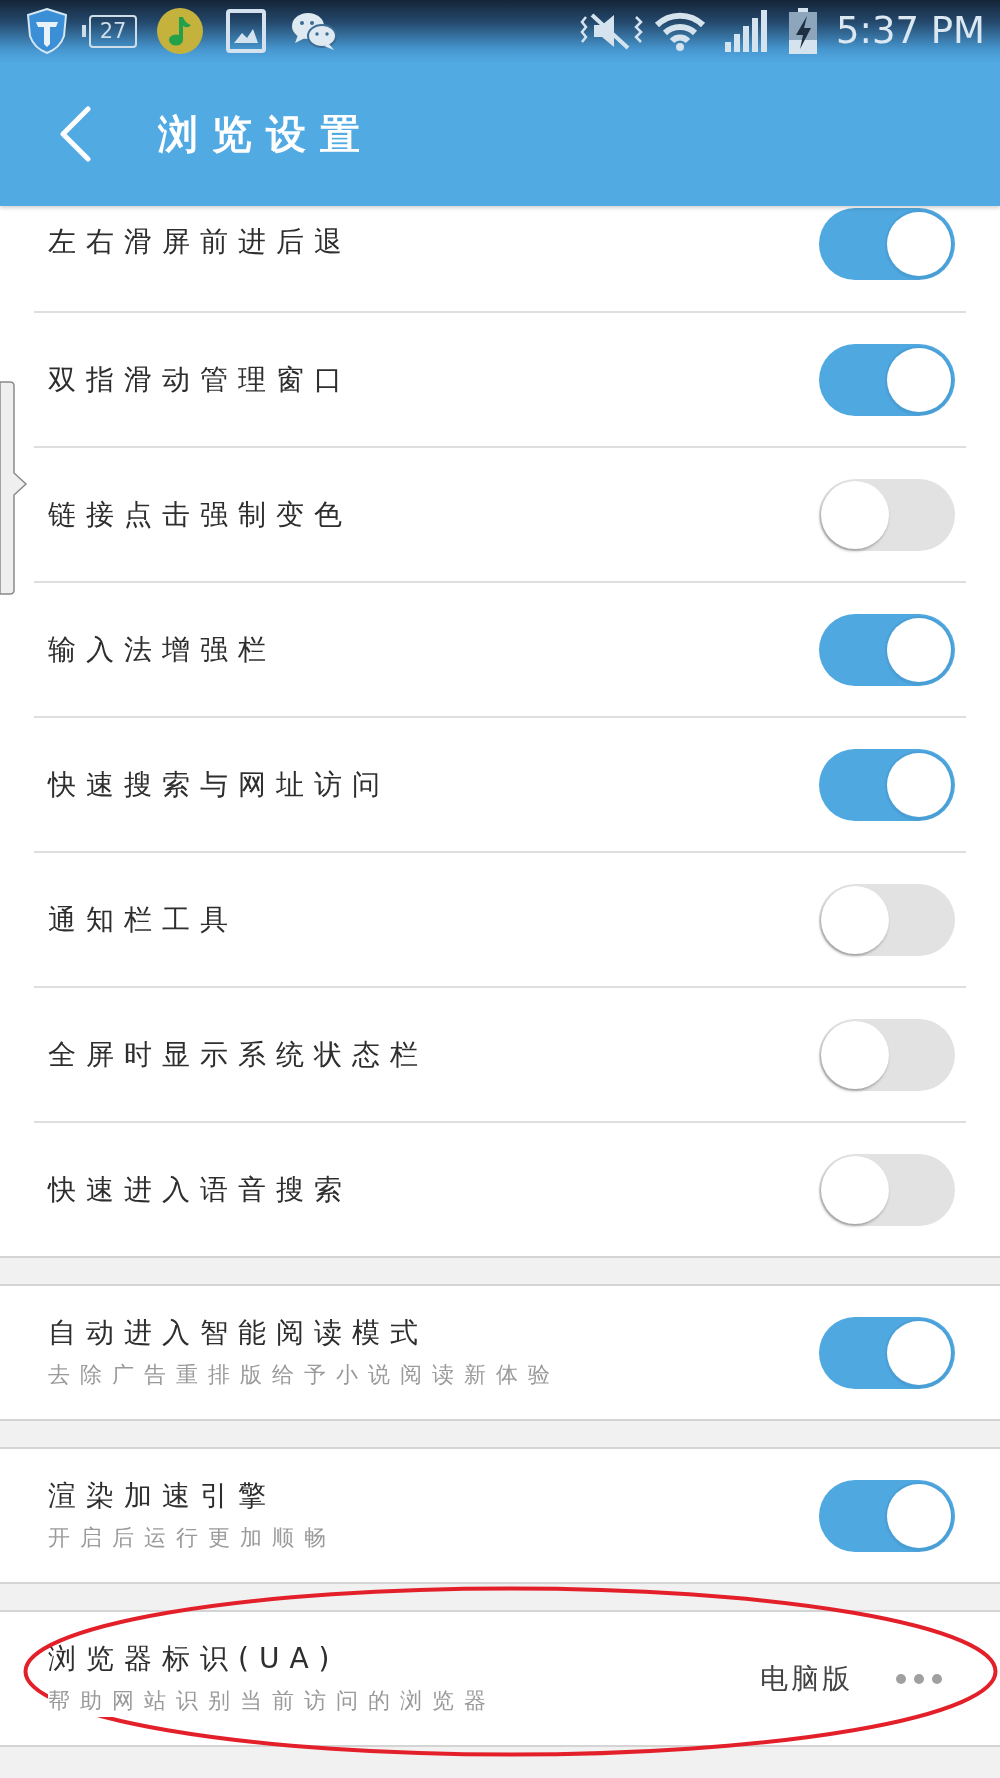 Image resolution: width=1000 pixels, height=1778 pixels. What do you see at coordinates (194, 1658) in the screenshot?
I see `setting-label: 浏览器标识(UA)` at bounding box center [194, 1658].